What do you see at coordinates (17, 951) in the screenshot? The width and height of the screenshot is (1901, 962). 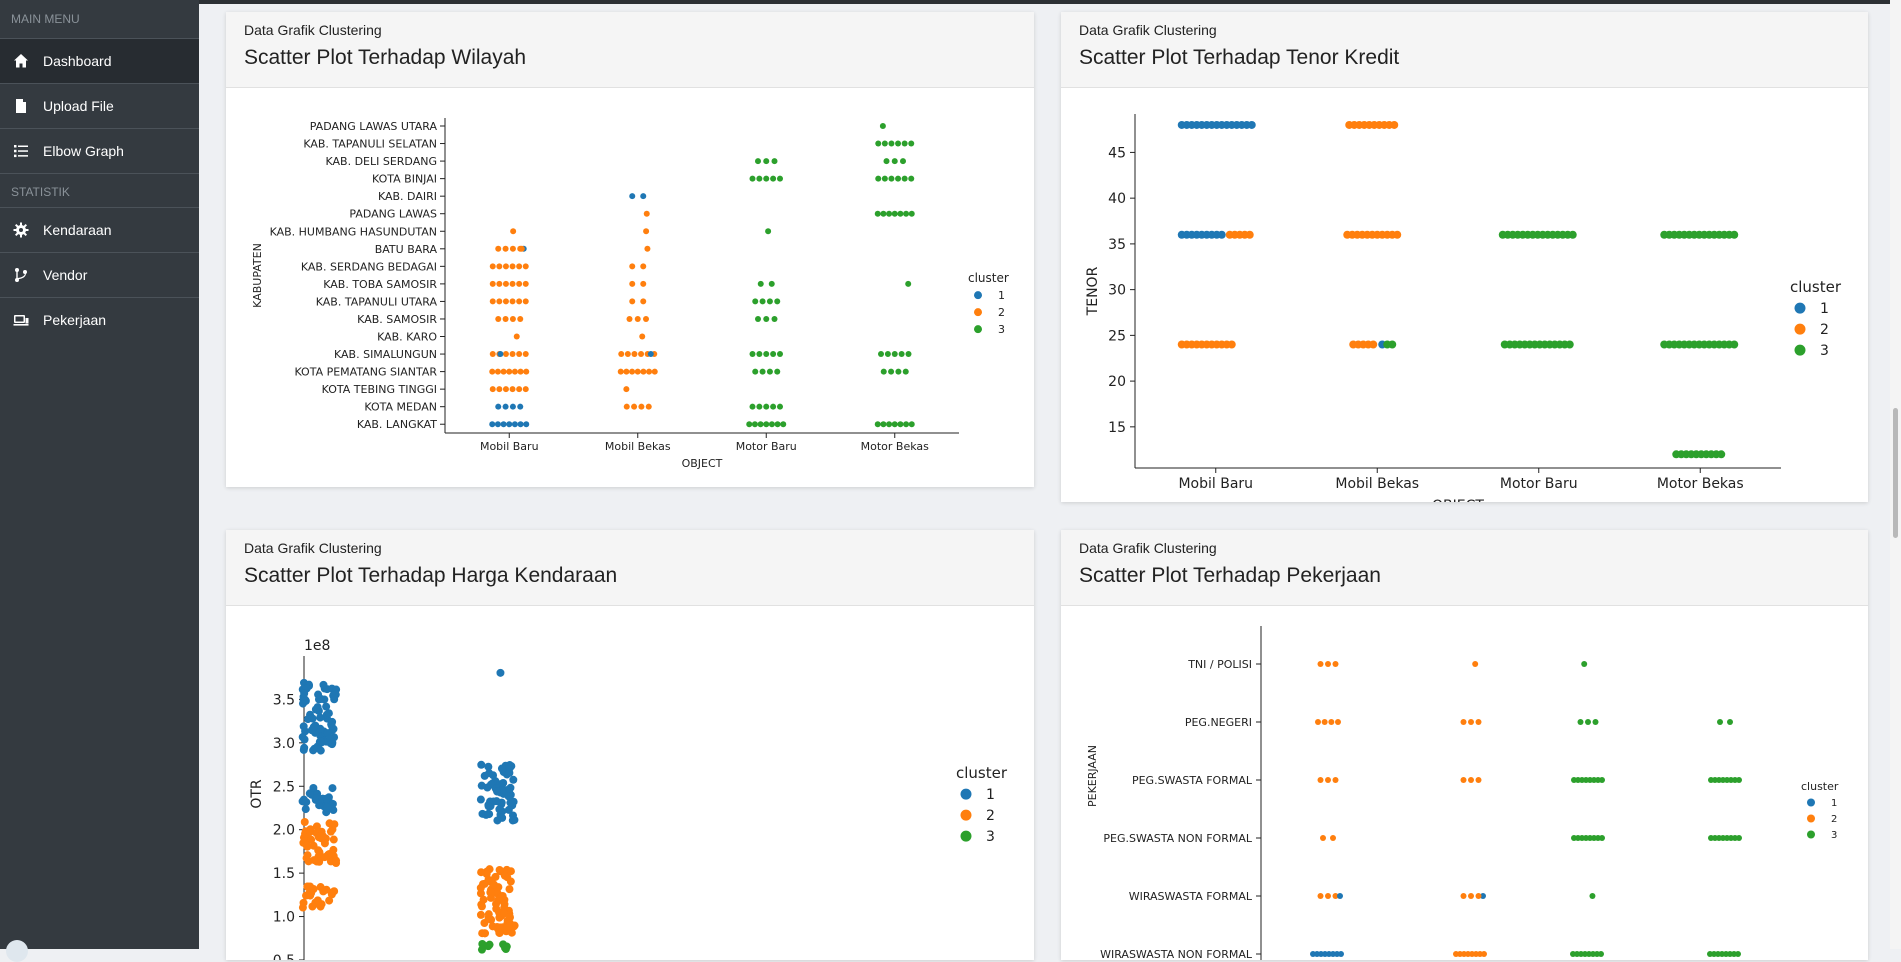 I see `avatar` at bounding box center [17, 951].